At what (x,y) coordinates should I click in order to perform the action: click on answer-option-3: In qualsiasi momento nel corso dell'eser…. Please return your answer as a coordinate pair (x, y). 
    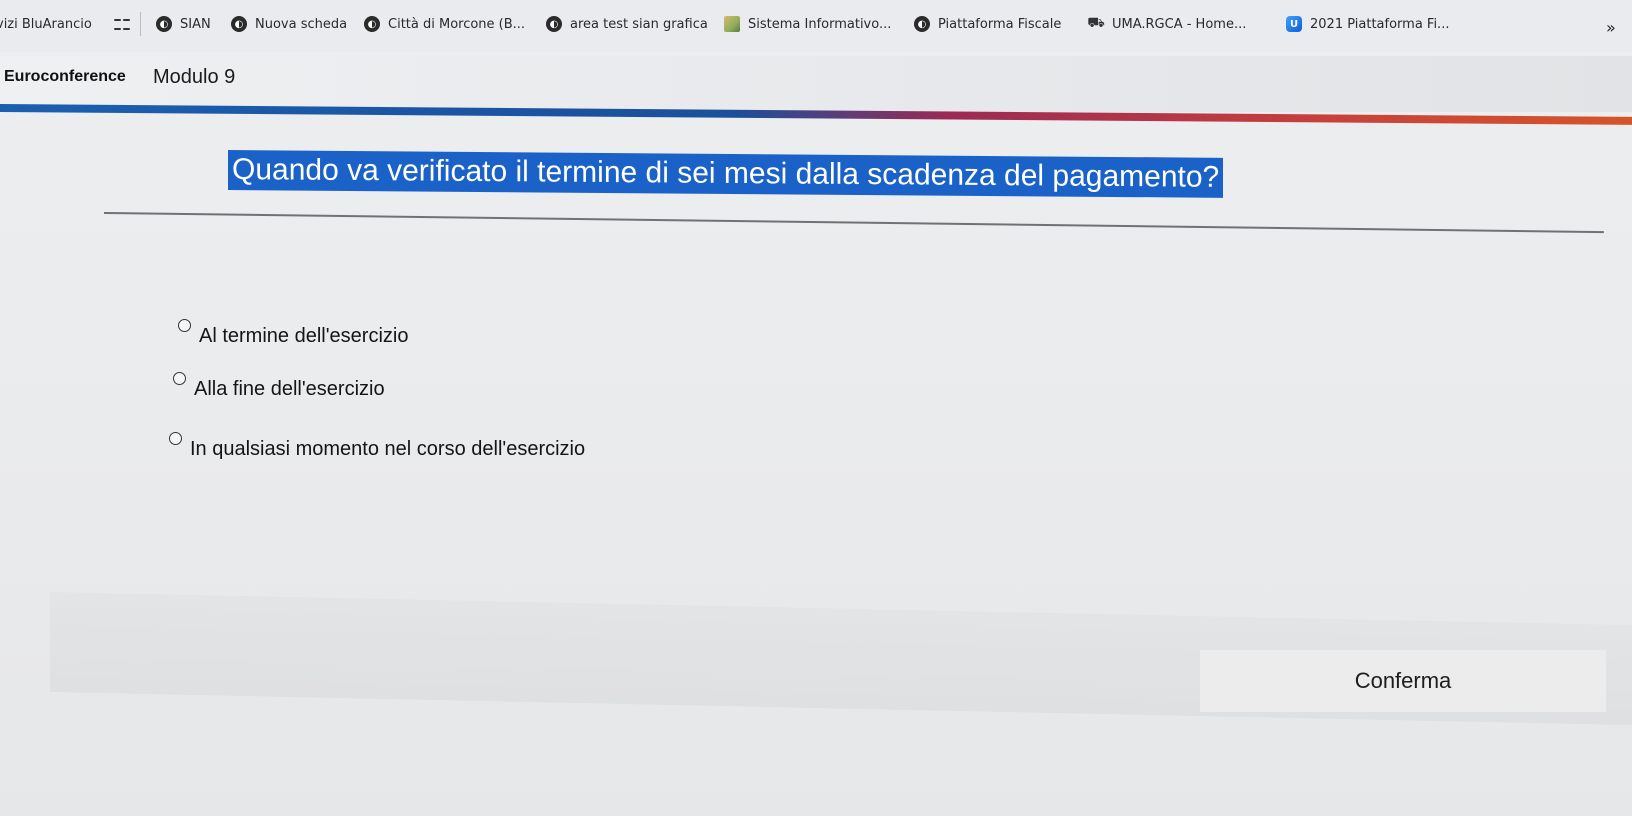
    Looking at the image, I should click on (377, 446).